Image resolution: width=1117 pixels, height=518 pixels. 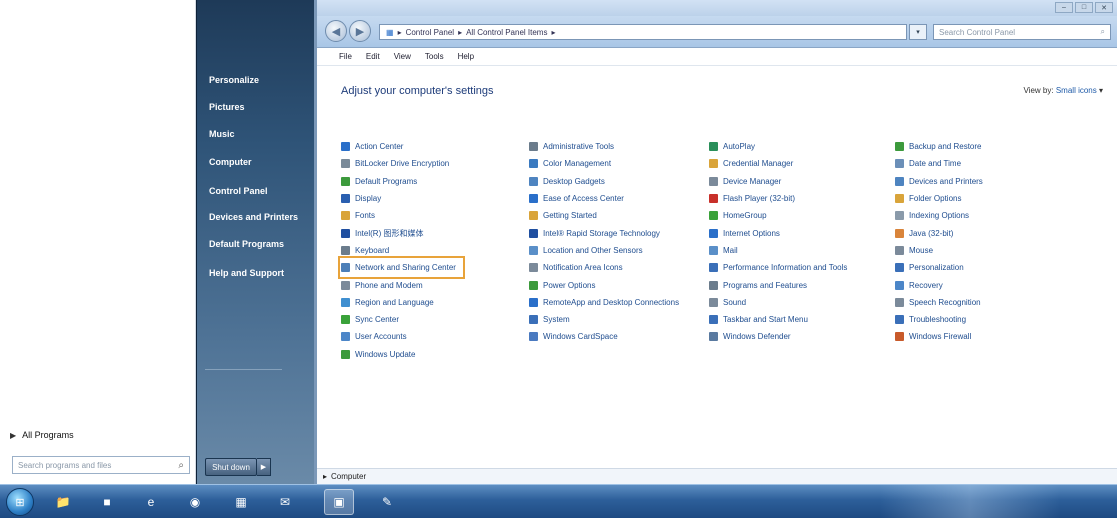 What do you see at coordinates (230, 162) in the screenshot?
I see `start-menu-item: Computer` at bounding box center [230, 162].